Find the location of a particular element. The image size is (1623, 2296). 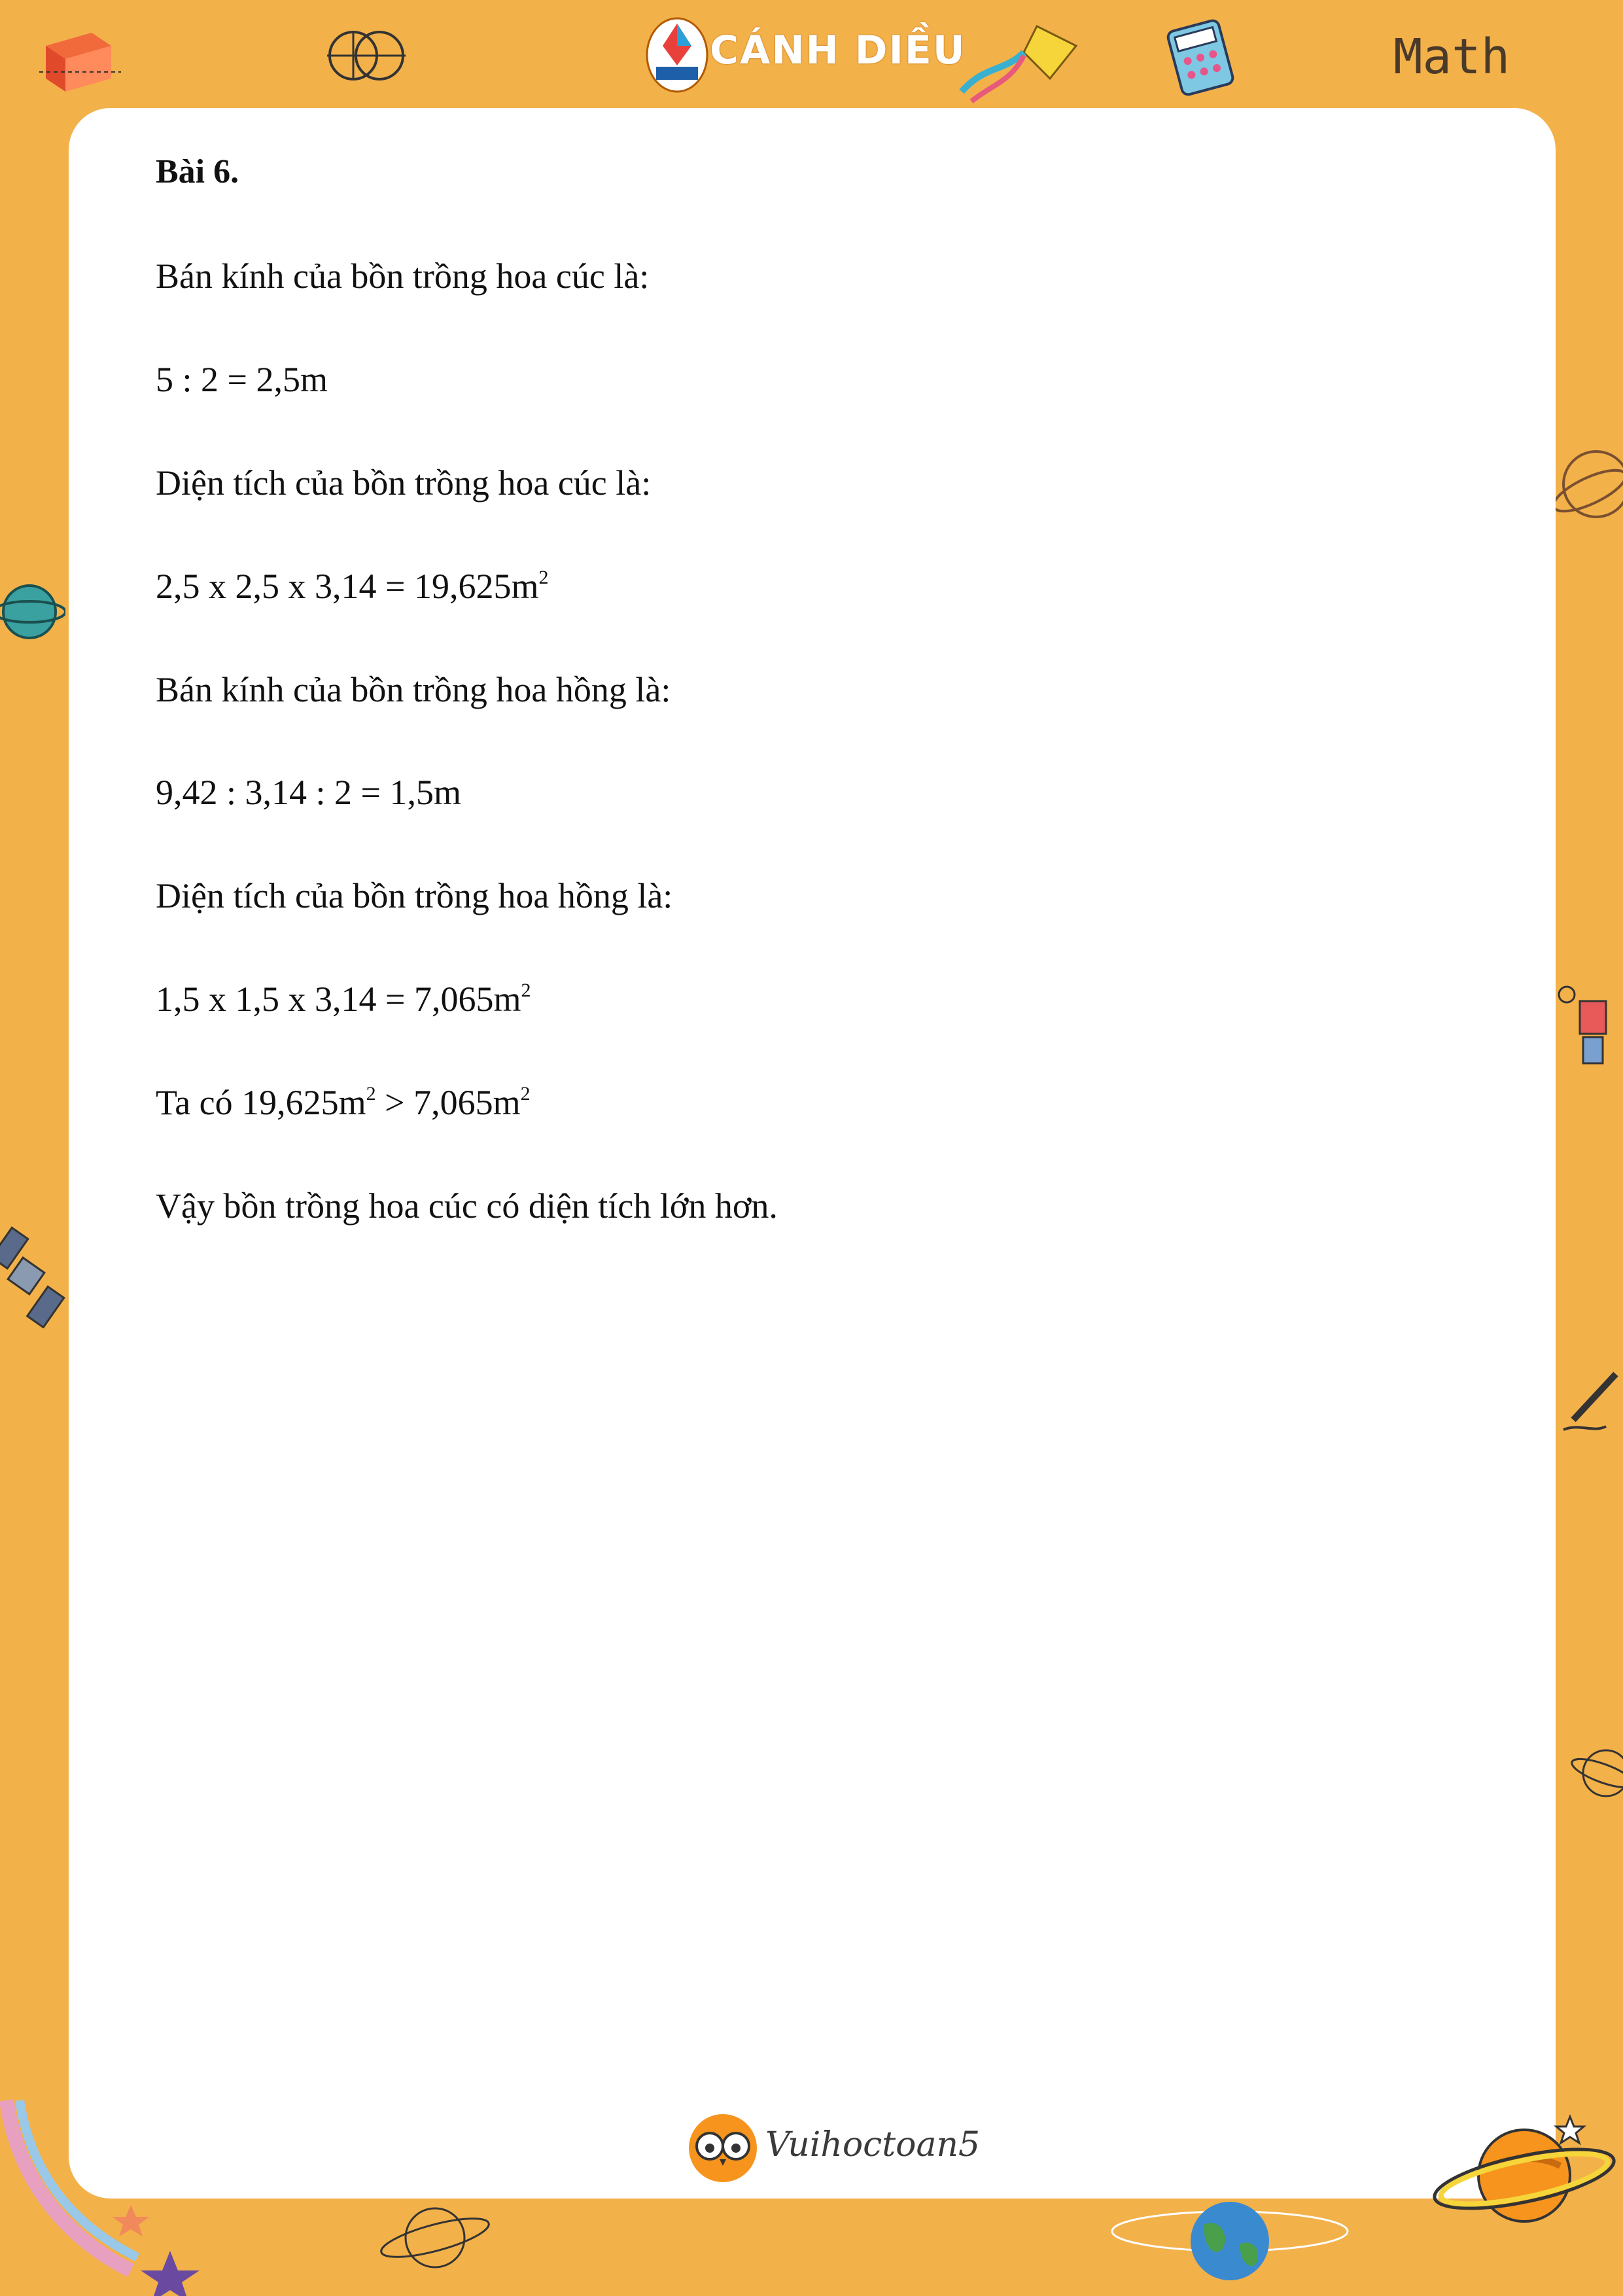

header-bar: CÁNH DIỀU Math is located at coordinates (812, 54).